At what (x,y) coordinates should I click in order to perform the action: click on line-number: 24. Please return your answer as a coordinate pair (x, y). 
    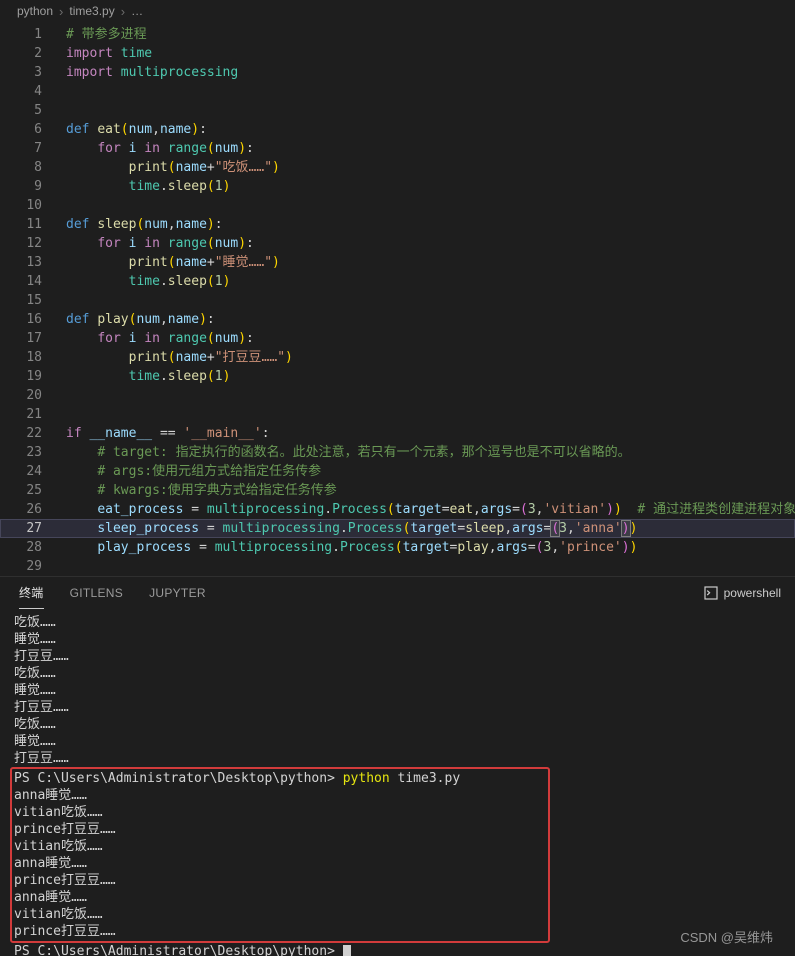
    Looking at the image, I should click on (21, 471).